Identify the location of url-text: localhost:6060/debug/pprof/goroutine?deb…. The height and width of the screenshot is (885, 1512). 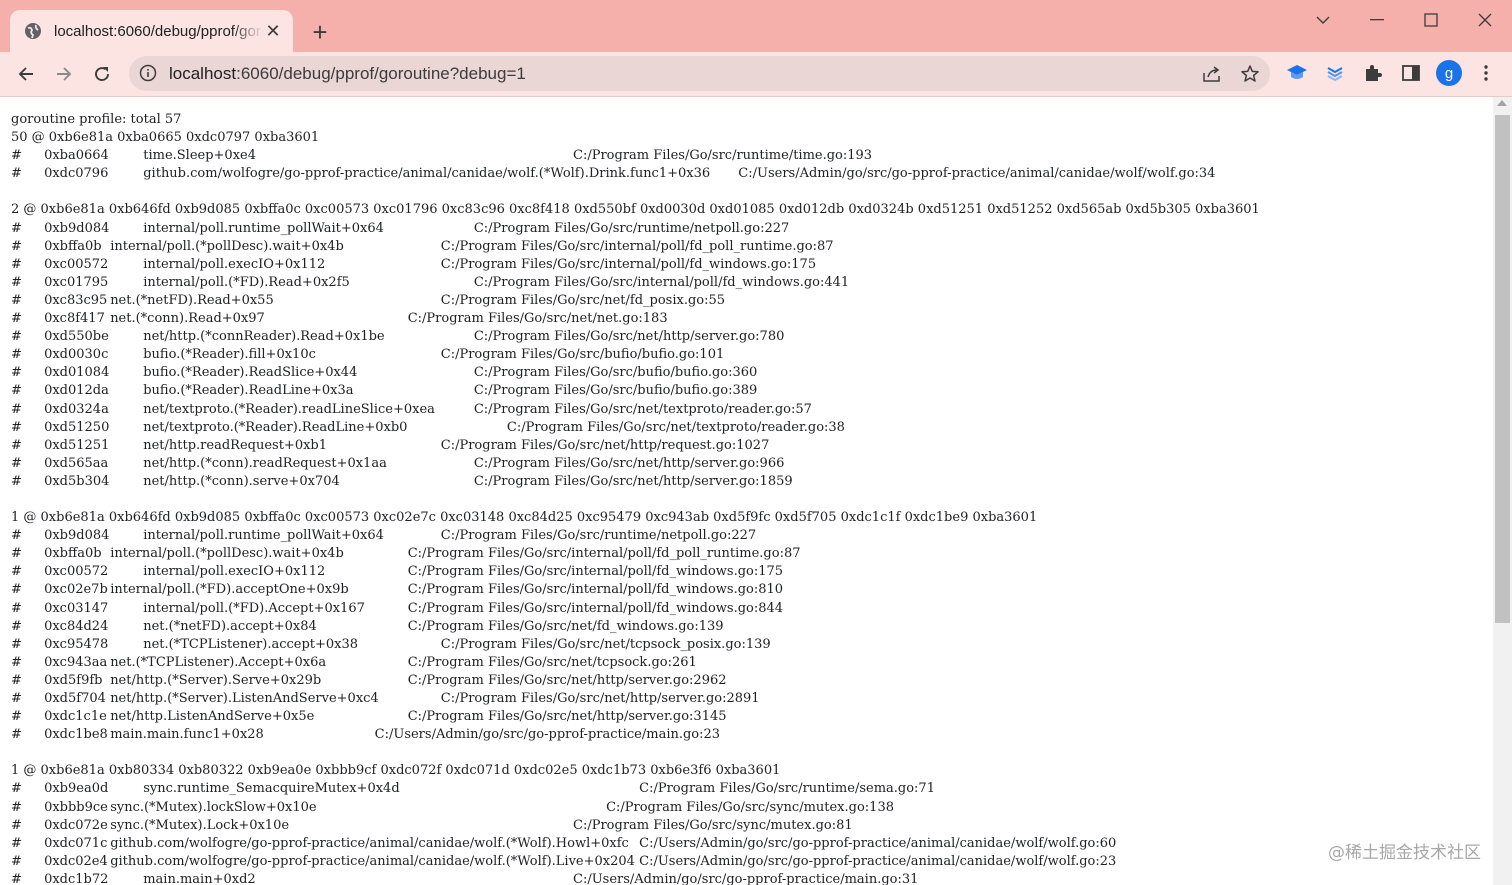
(347, 74).